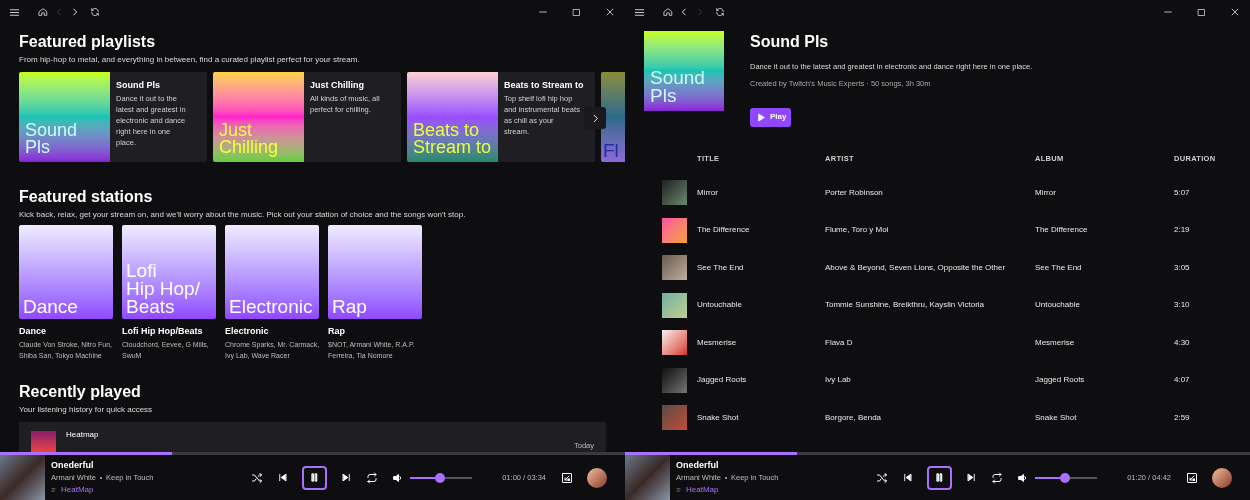  I want to click on cover-title: Electronic, so click(271, 307).